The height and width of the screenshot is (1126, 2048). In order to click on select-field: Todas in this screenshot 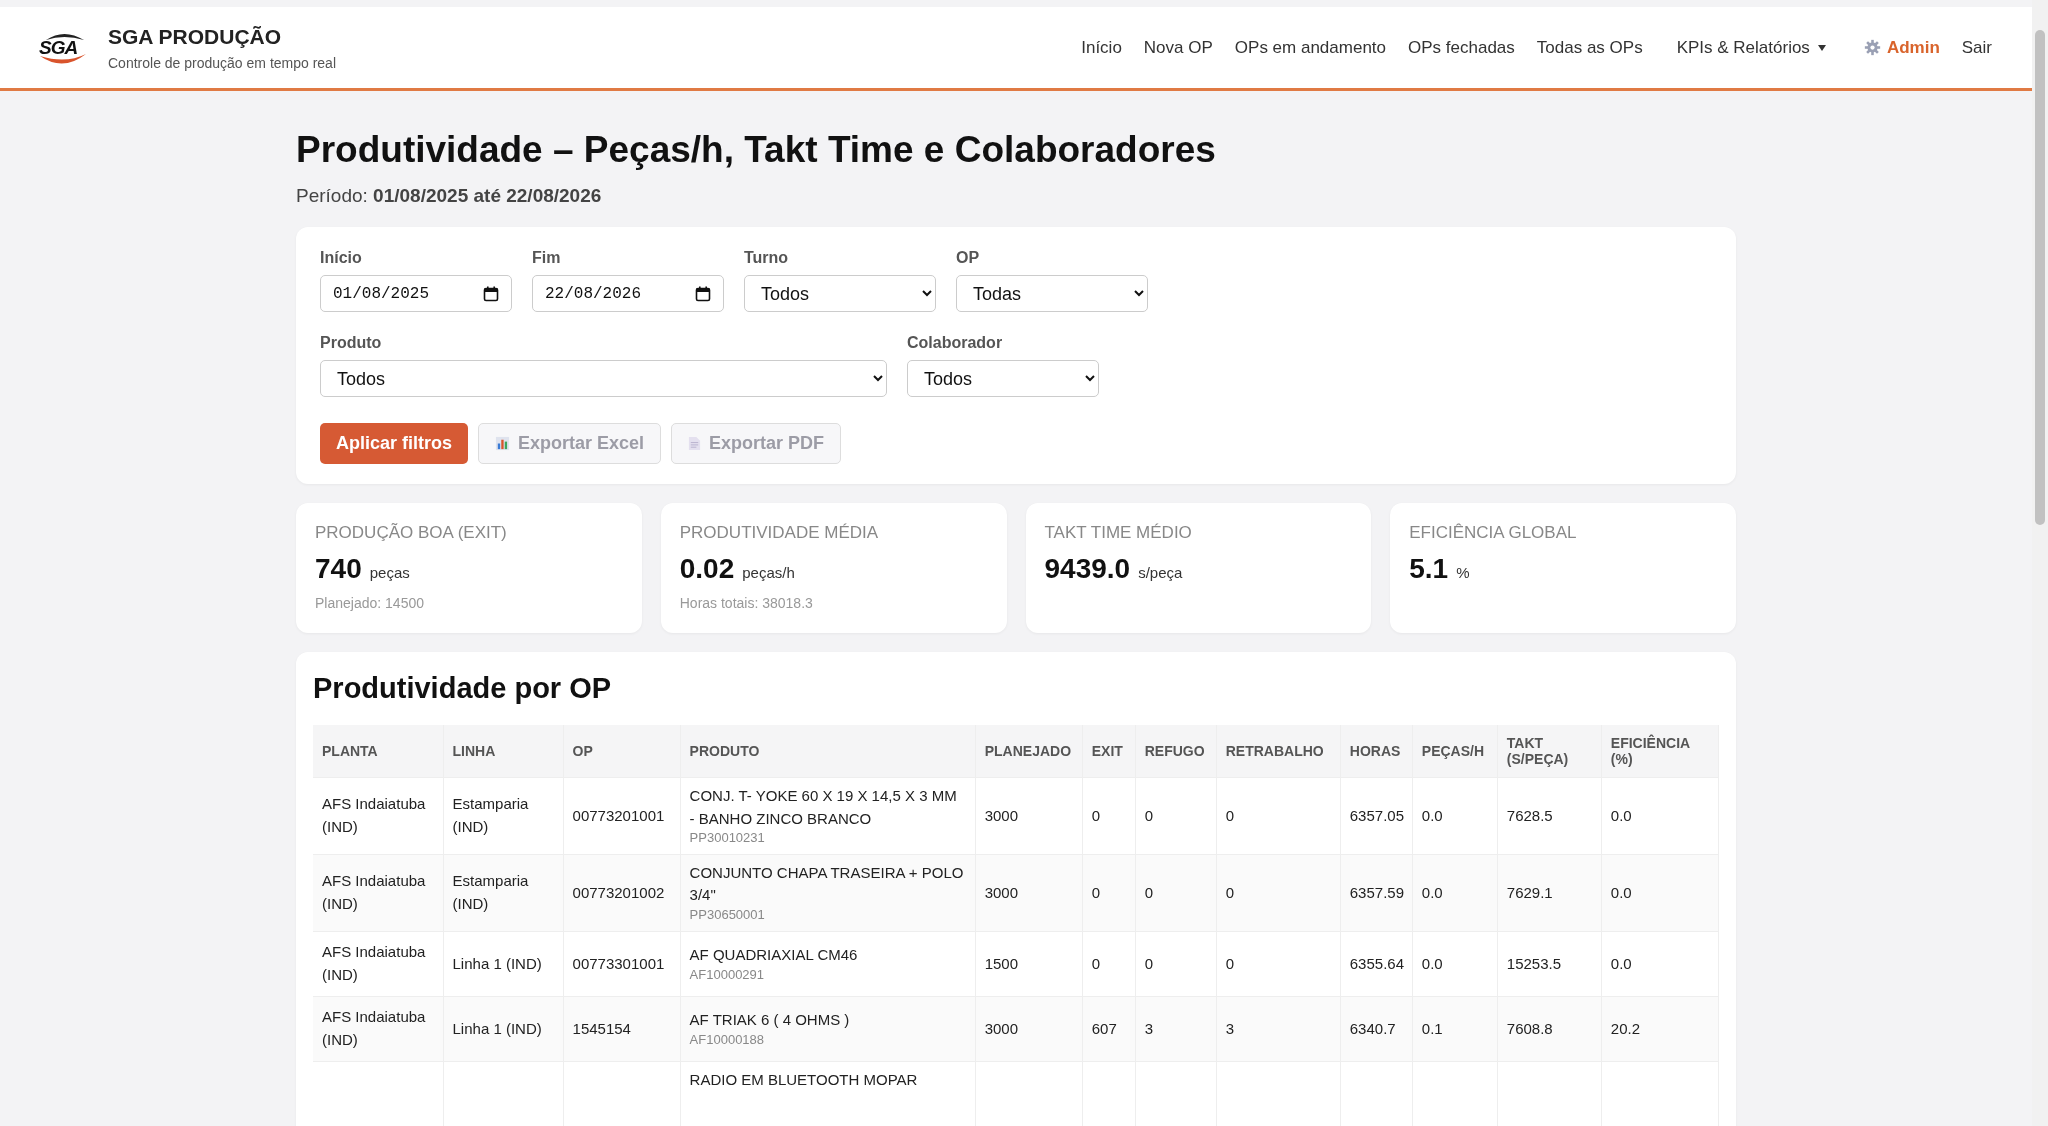, I will do `click(1052, 293)`.